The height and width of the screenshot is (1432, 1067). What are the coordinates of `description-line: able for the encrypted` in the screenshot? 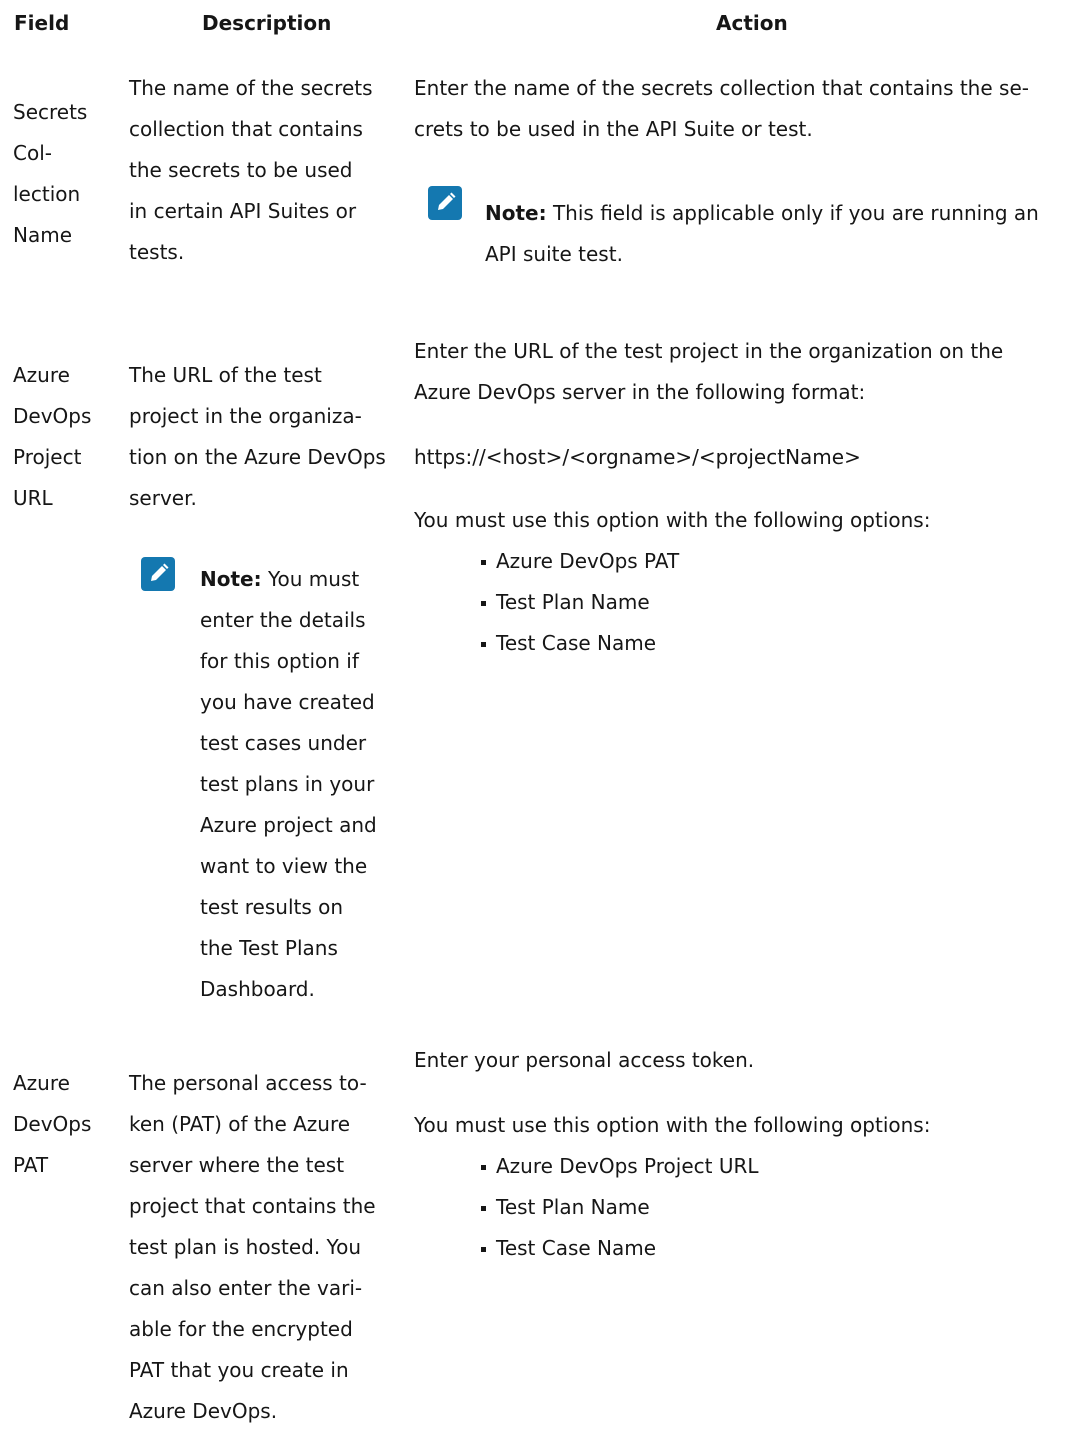 It's located at (241, 1329).